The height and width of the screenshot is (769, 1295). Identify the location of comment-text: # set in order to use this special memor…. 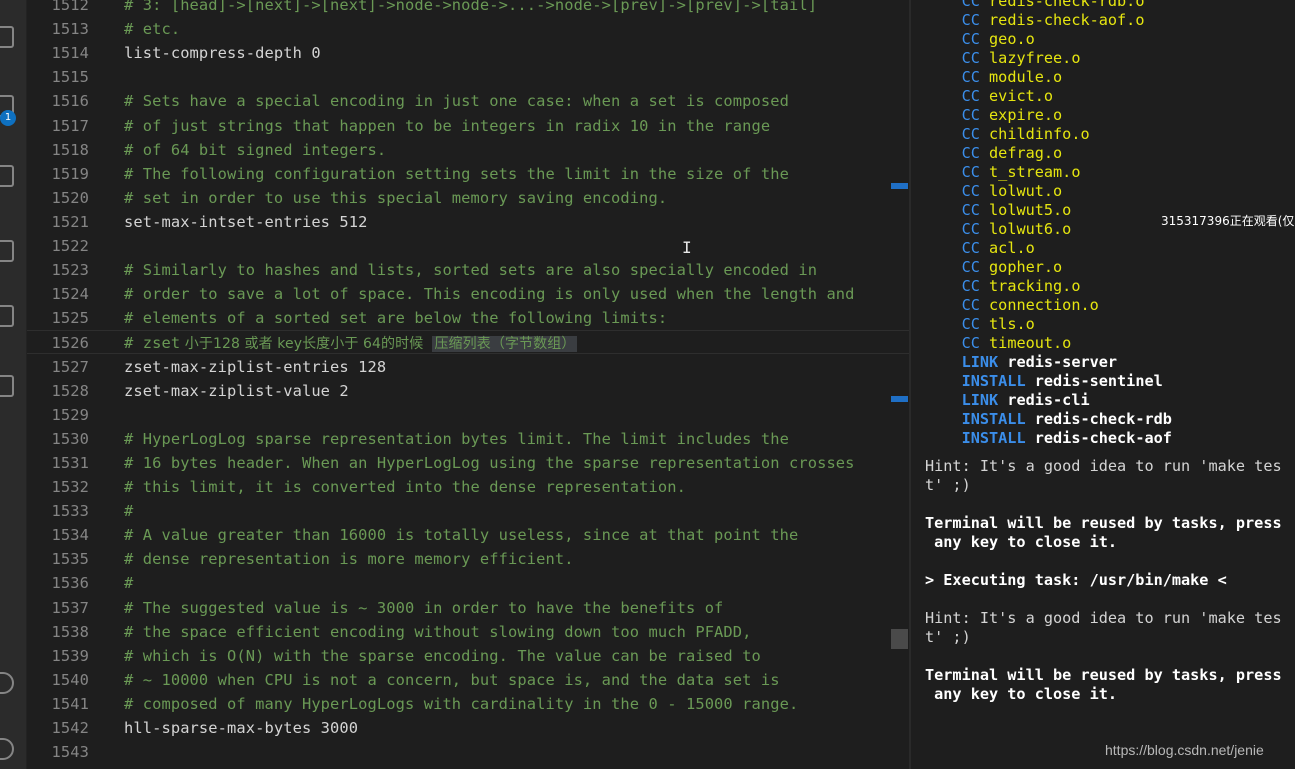
(396, 197).